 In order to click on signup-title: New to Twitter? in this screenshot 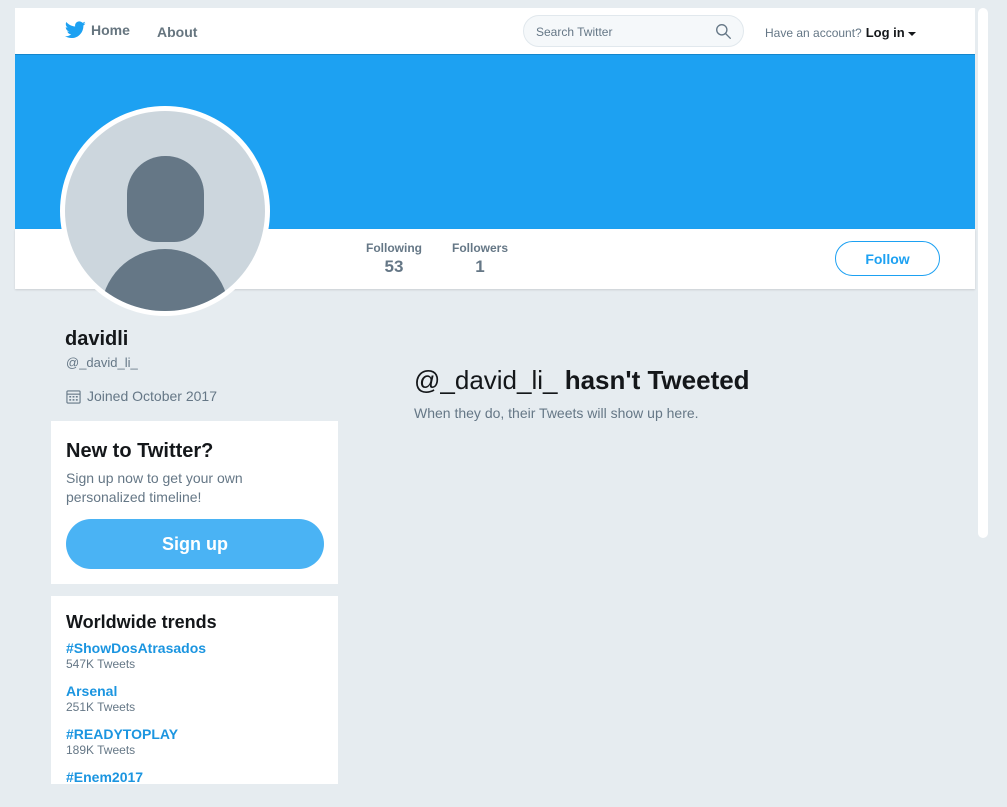, I will do `click(140, 451)`.